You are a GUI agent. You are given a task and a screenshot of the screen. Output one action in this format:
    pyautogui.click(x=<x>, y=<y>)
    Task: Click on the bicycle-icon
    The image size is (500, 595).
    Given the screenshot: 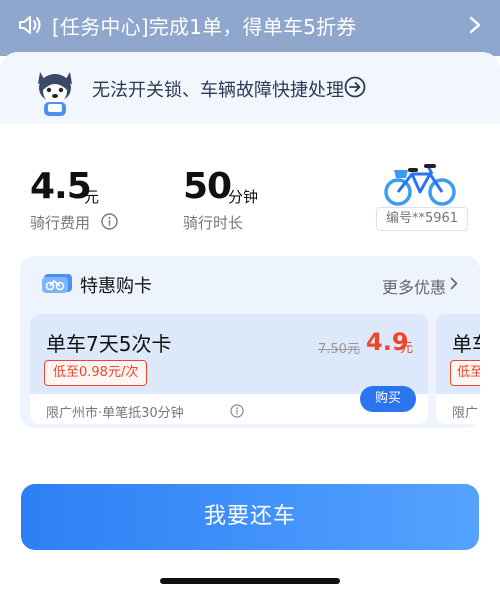 What is the action you would take?
    pyautogui.click(x=420, y=185)
    